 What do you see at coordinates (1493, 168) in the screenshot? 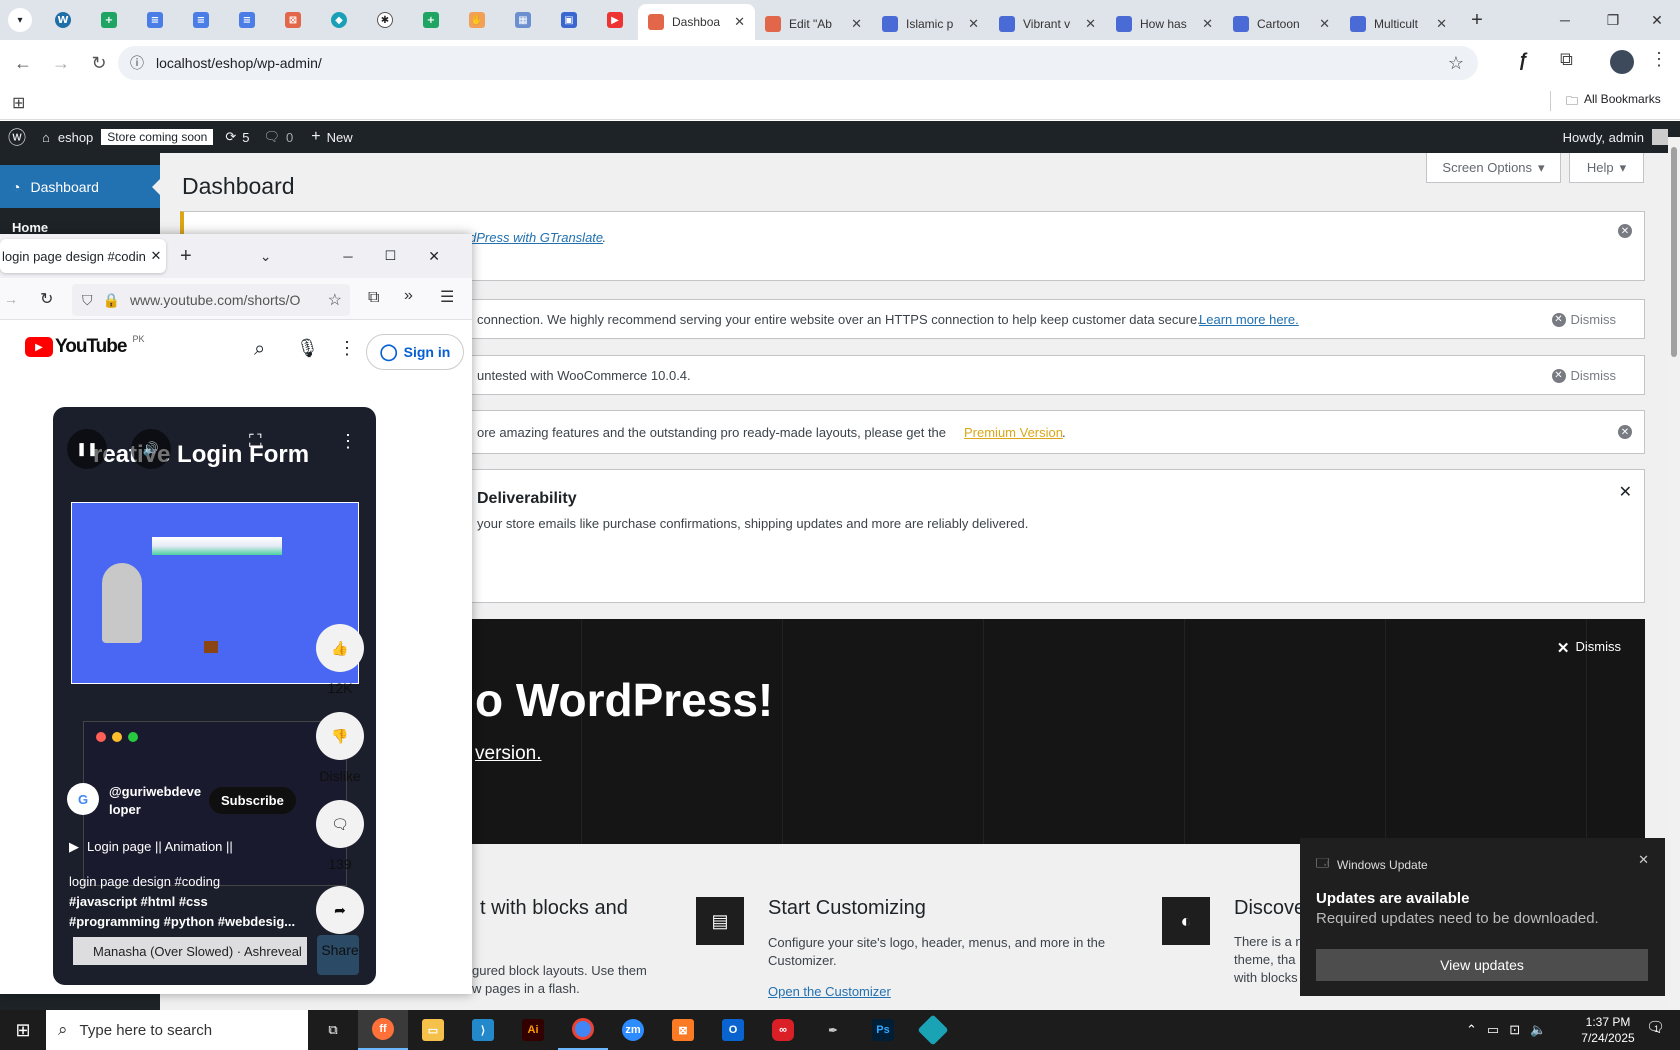
I see `screen-options-button: Screen Options ▾` at bounding box center [1493, 168].